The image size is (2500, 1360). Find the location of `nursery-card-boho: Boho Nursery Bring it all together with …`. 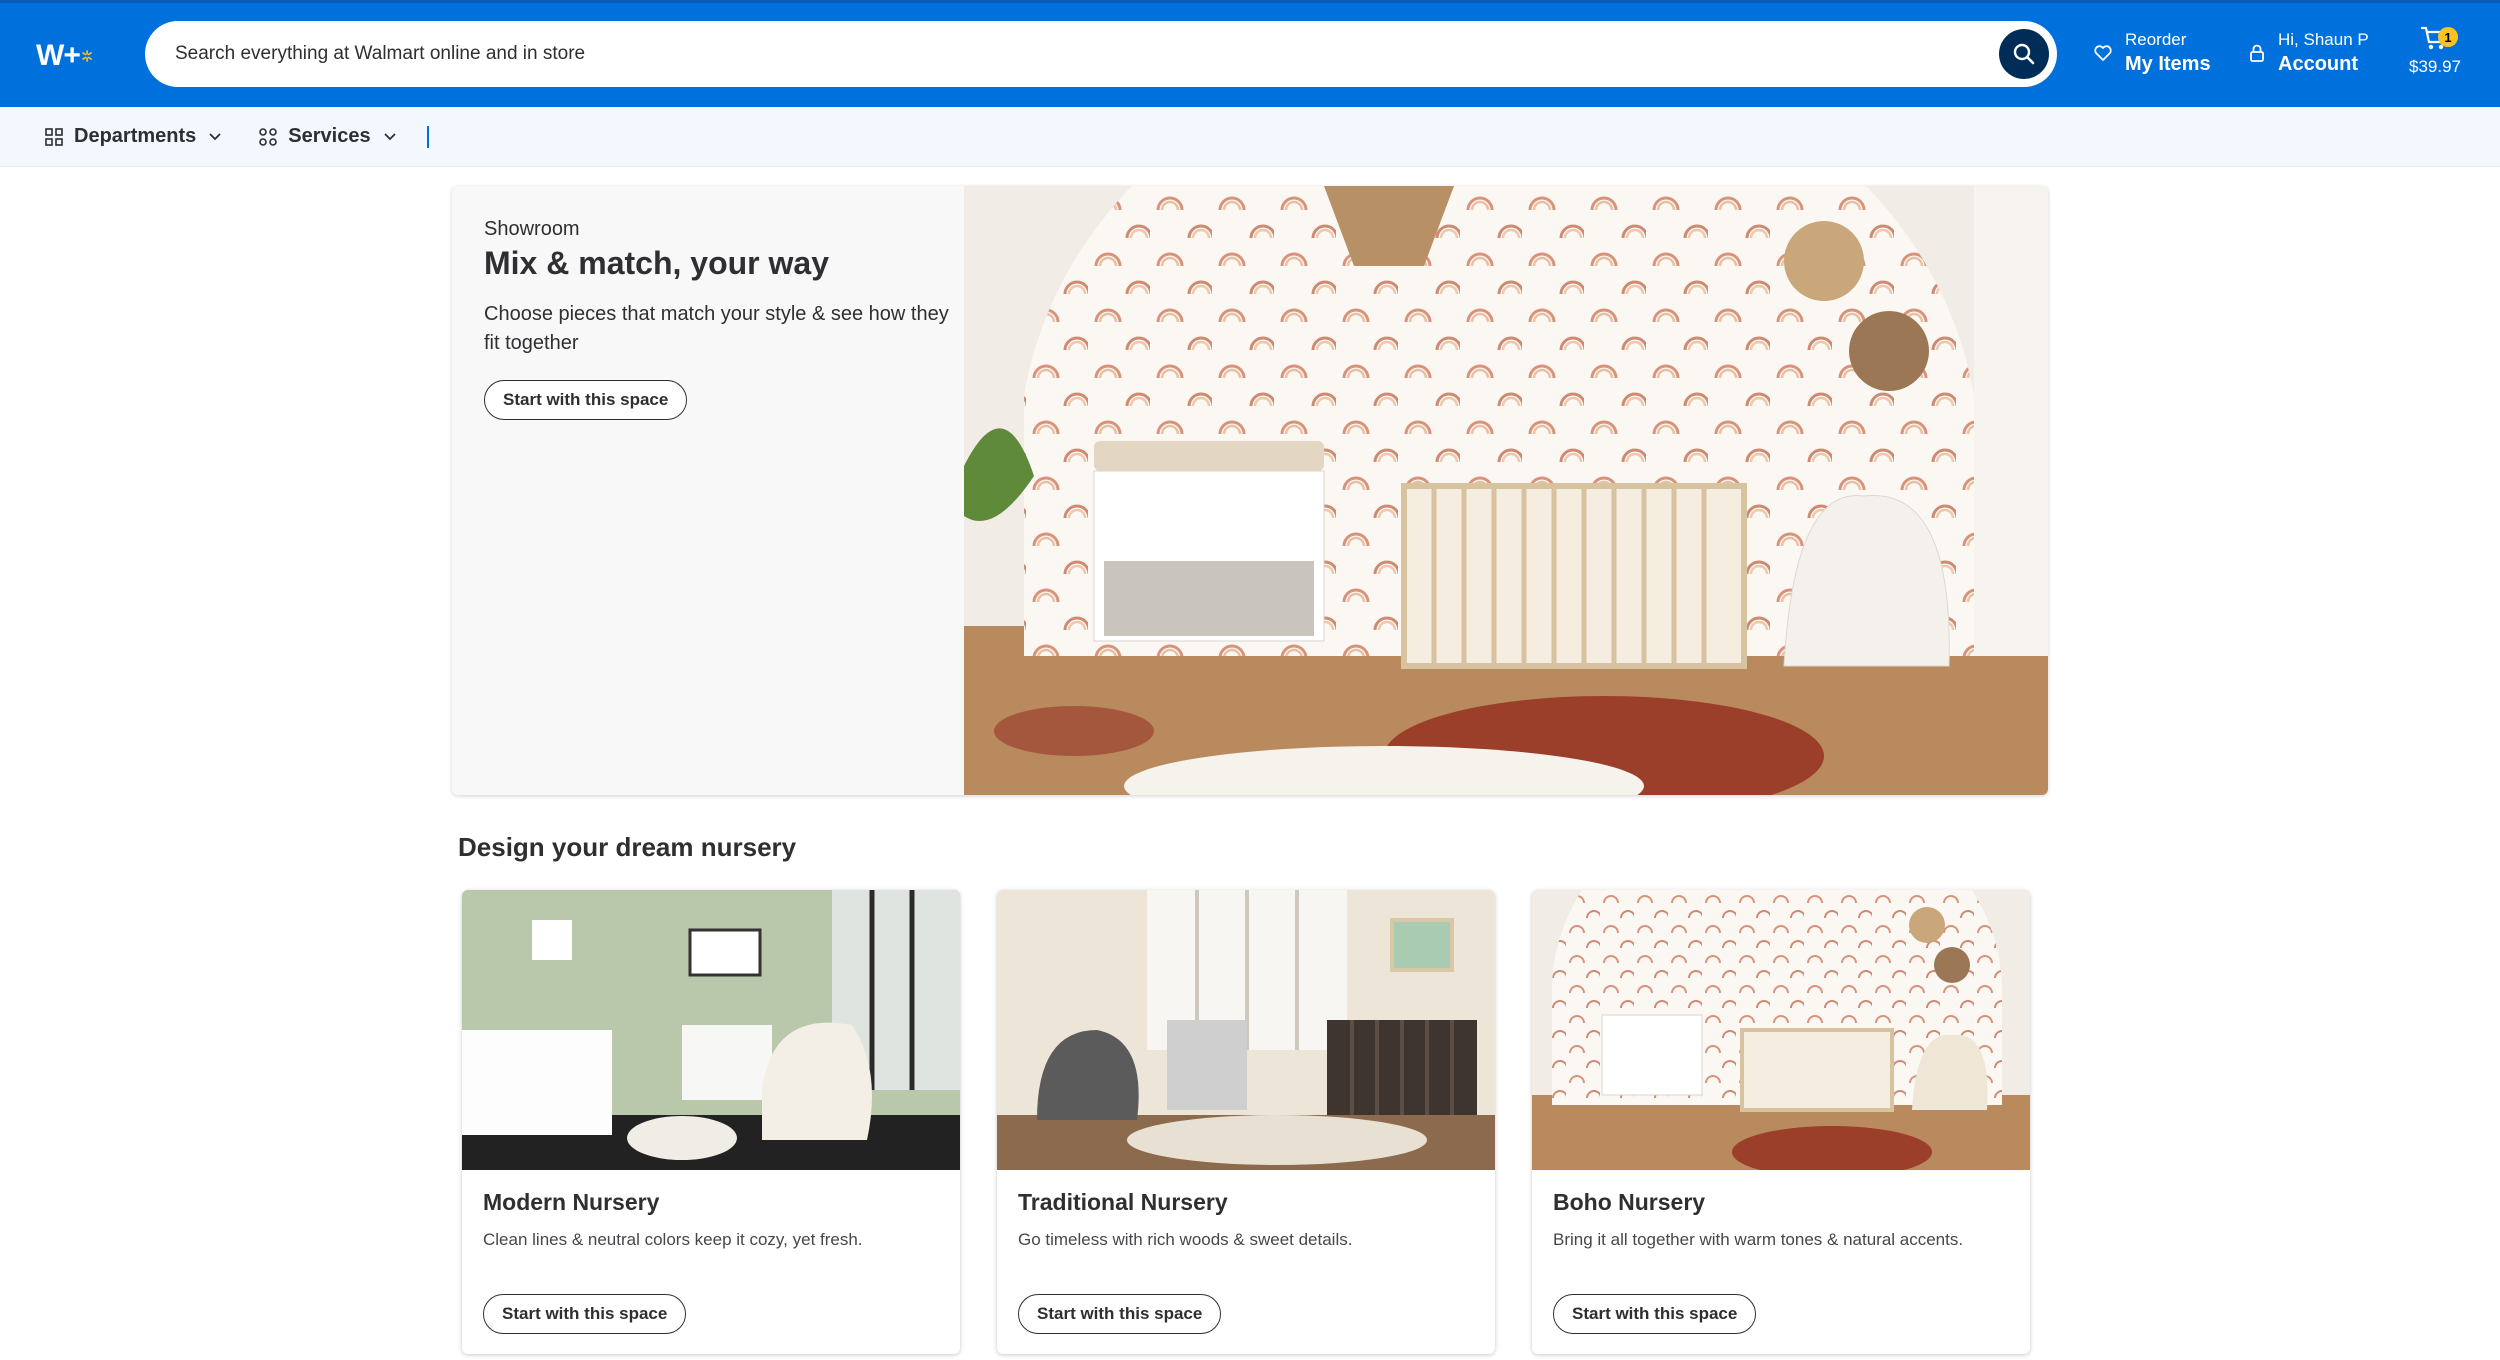

nursery-card-boho: Boho Nursery Bring it all together with … is located at coordinates (1781, 1122).